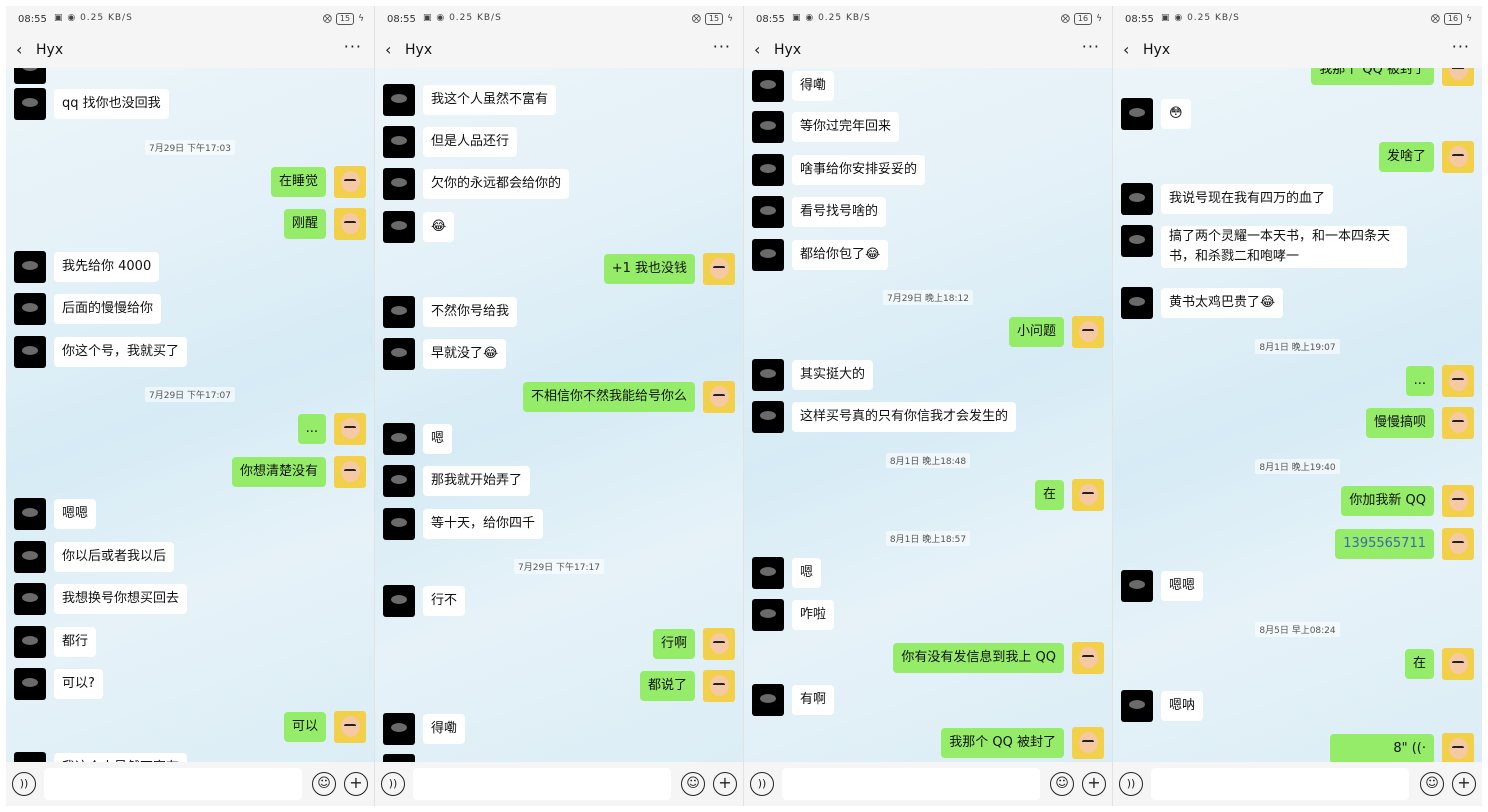 This screenshot has width=1488, height=812. What do you see at coordinates (278, 472) in the screenshot?
I see `message-bubble: 你想清楚没有` at bounding box center [278, 472].